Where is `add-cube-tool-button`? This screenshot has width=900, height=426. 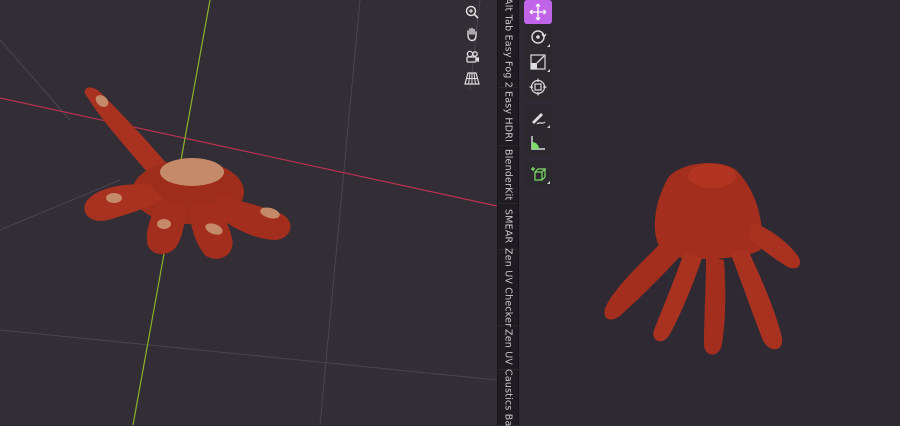
add-cube-tool-button is located at coordinates (538, 174).